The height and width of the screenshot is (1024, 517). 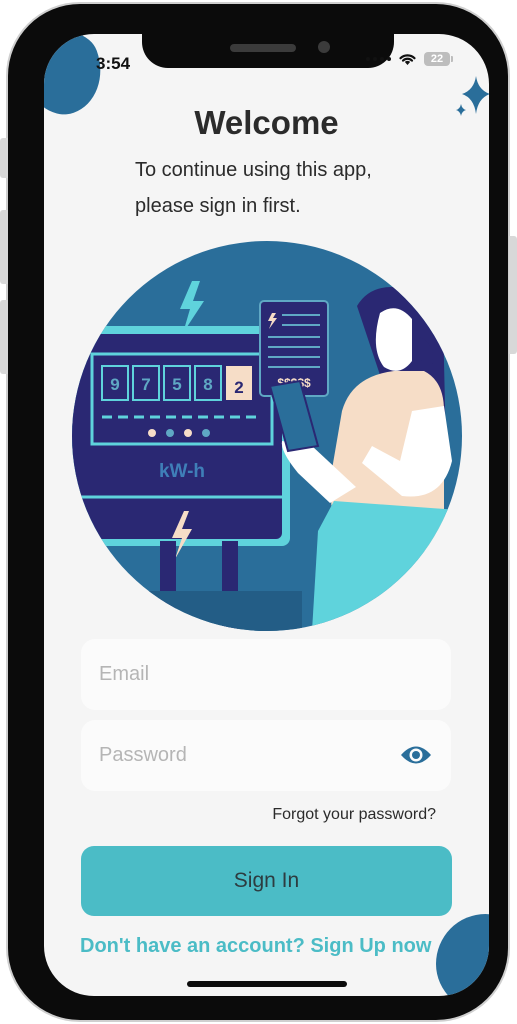 What do you see at coordinates (253, 170) in the screenshot?
I see `subtitle-line-1: To continue using this app,` at bounding box center [253, 170].